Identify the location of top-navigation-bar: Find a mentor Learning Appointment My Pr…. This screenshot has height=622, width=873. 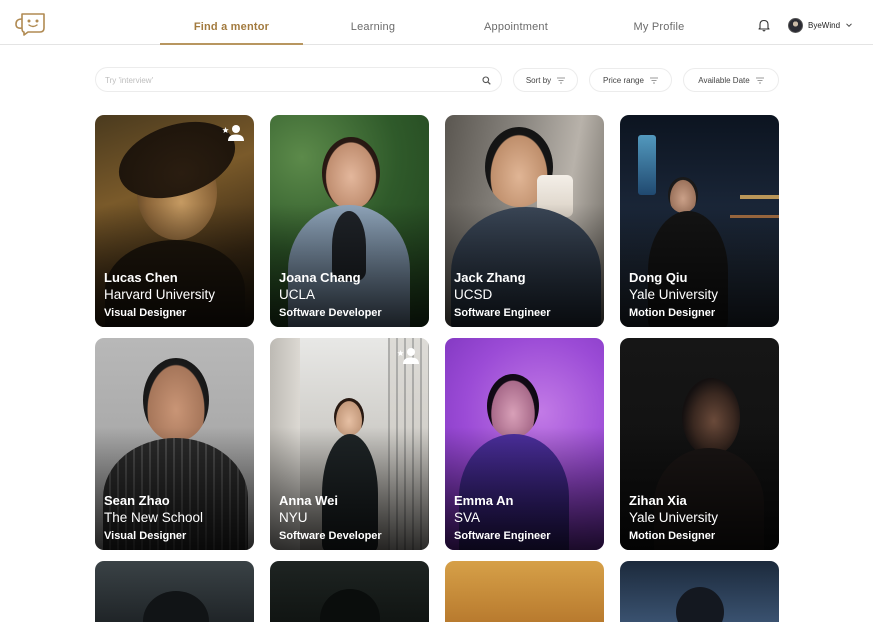
(436, 22).